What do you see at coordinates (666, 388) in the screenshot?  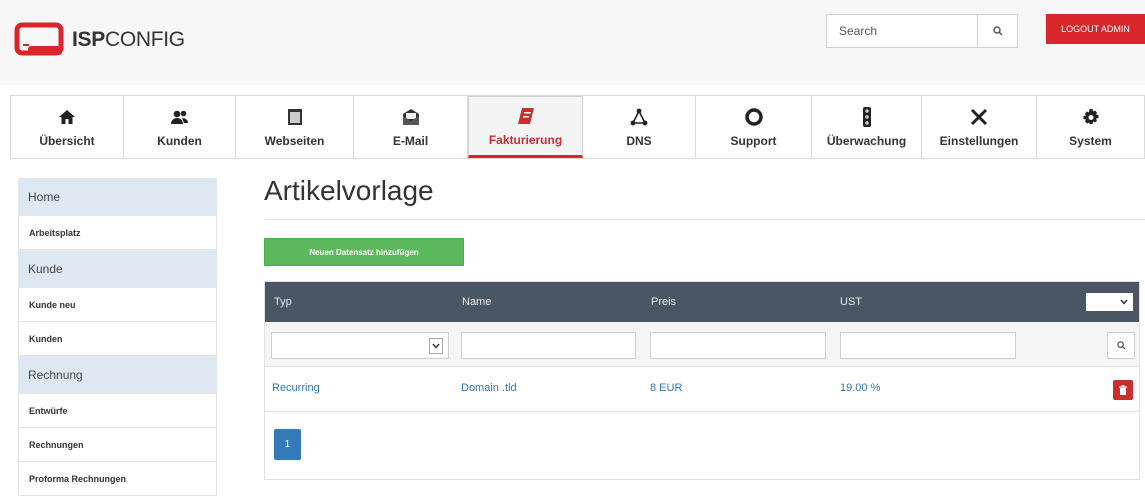 I see `row-preis-link: 8 EUR` at bounding box center [666, 388].